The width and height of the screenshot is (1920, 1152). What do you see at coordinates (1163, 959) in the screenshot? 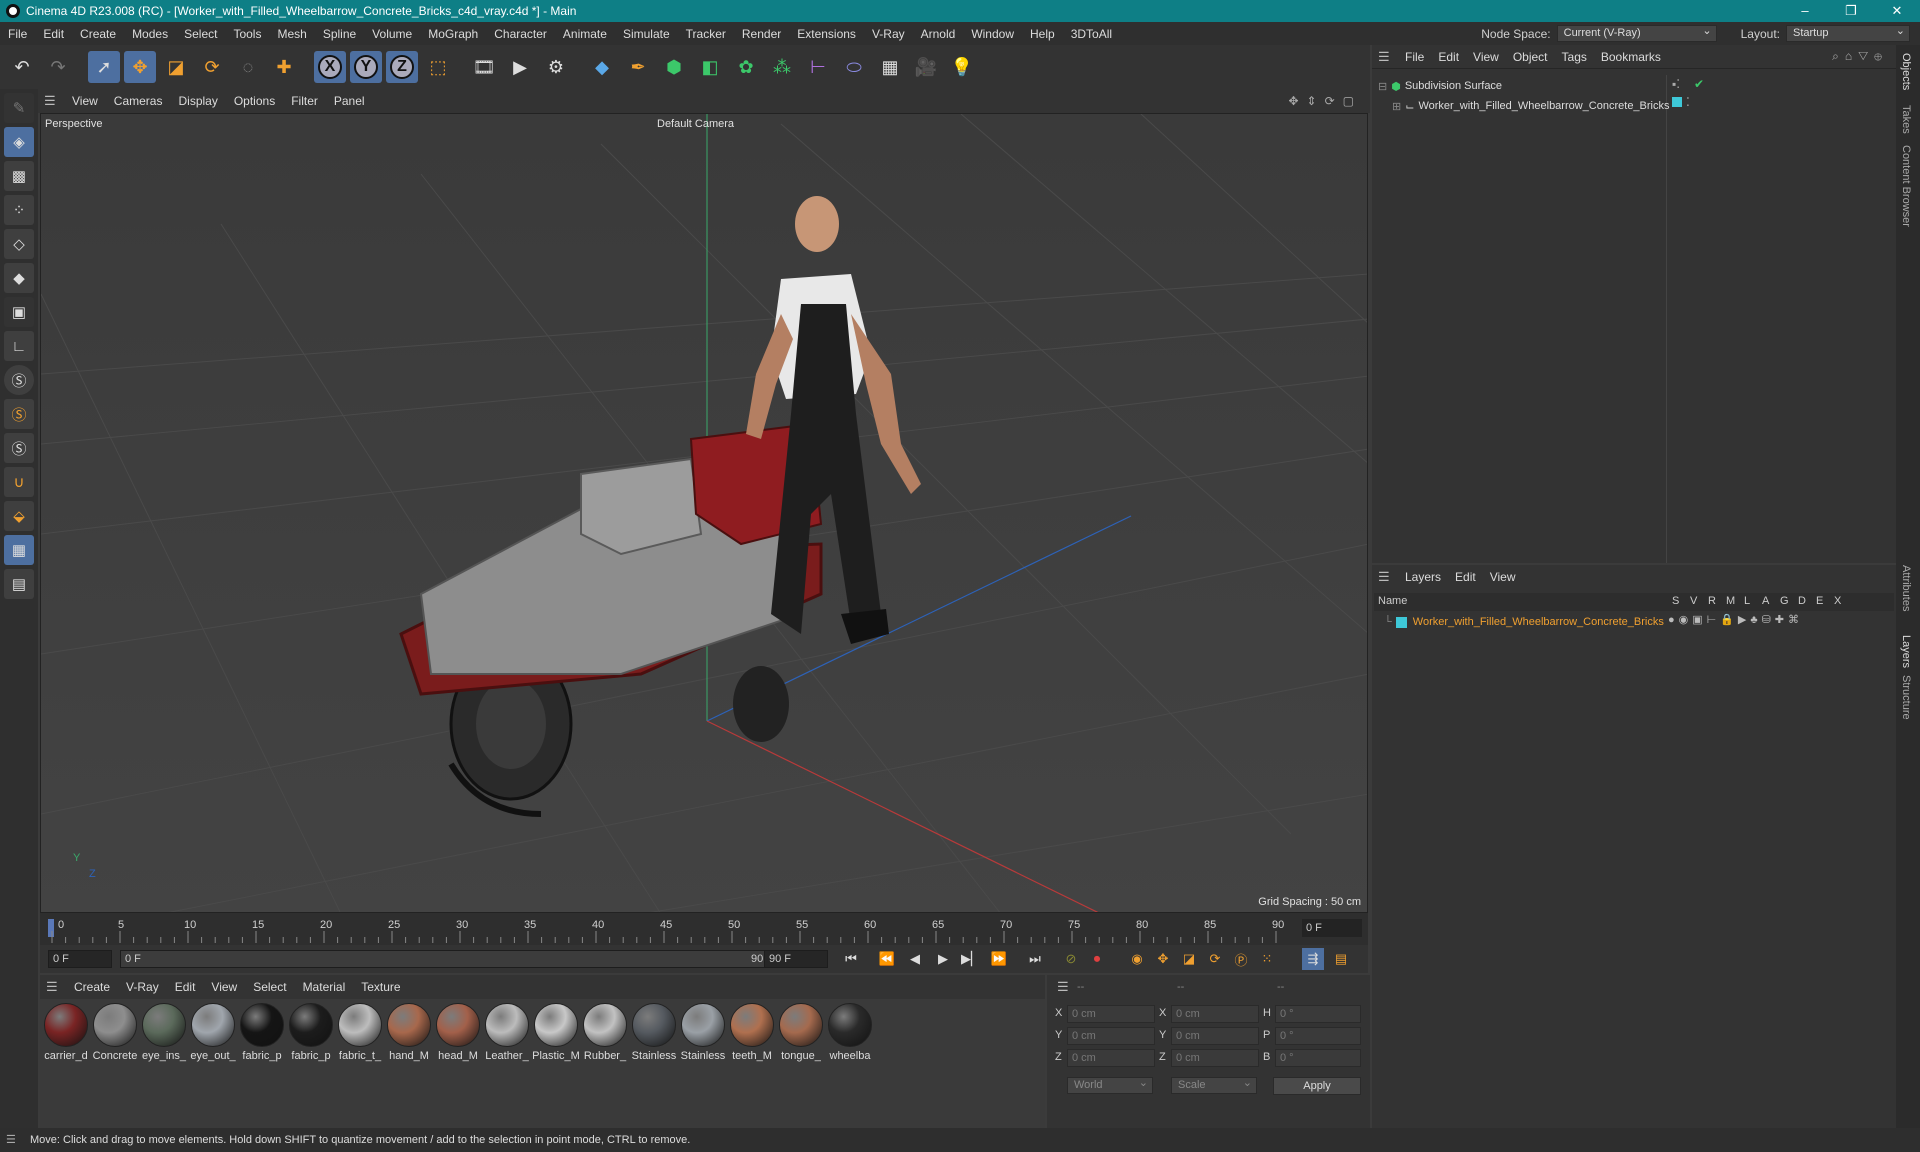
I see `key-move-icon: ✥` at bounding box center [1163, 959].